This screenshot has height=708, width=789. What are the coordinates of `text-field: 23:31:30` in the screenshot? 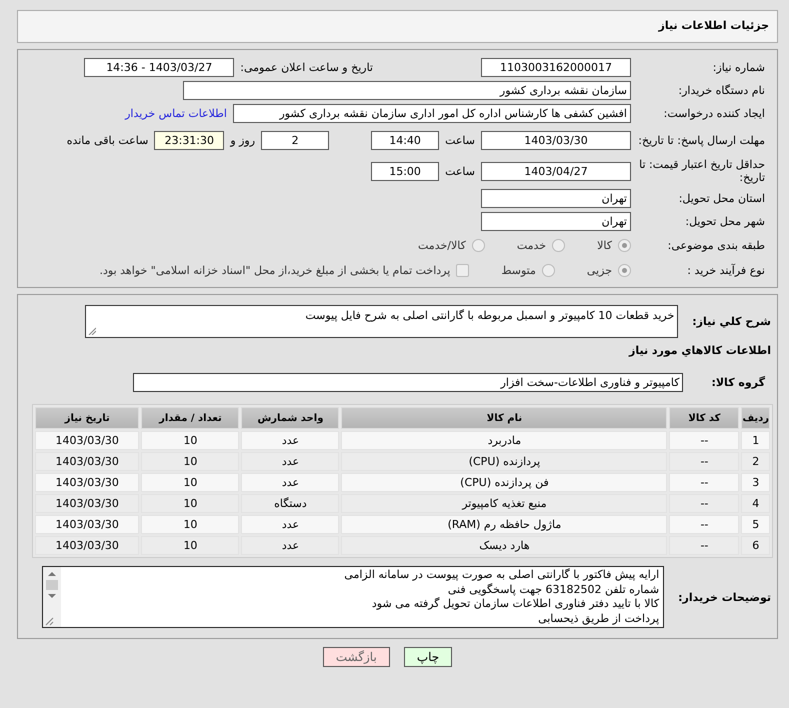 It's located at (189, 140).